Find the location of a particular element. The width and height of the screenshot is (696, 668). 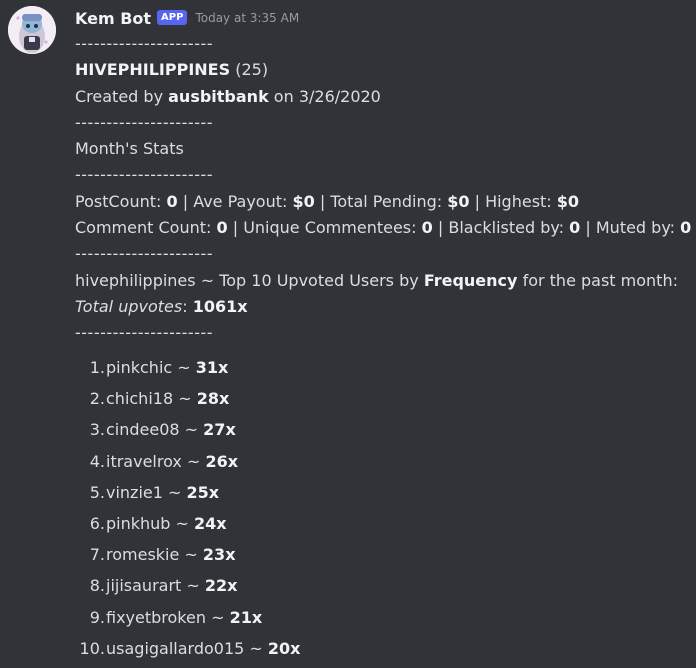

community-title: HIVEPHILIPPINES (25) is located at coordinates (385, 70).